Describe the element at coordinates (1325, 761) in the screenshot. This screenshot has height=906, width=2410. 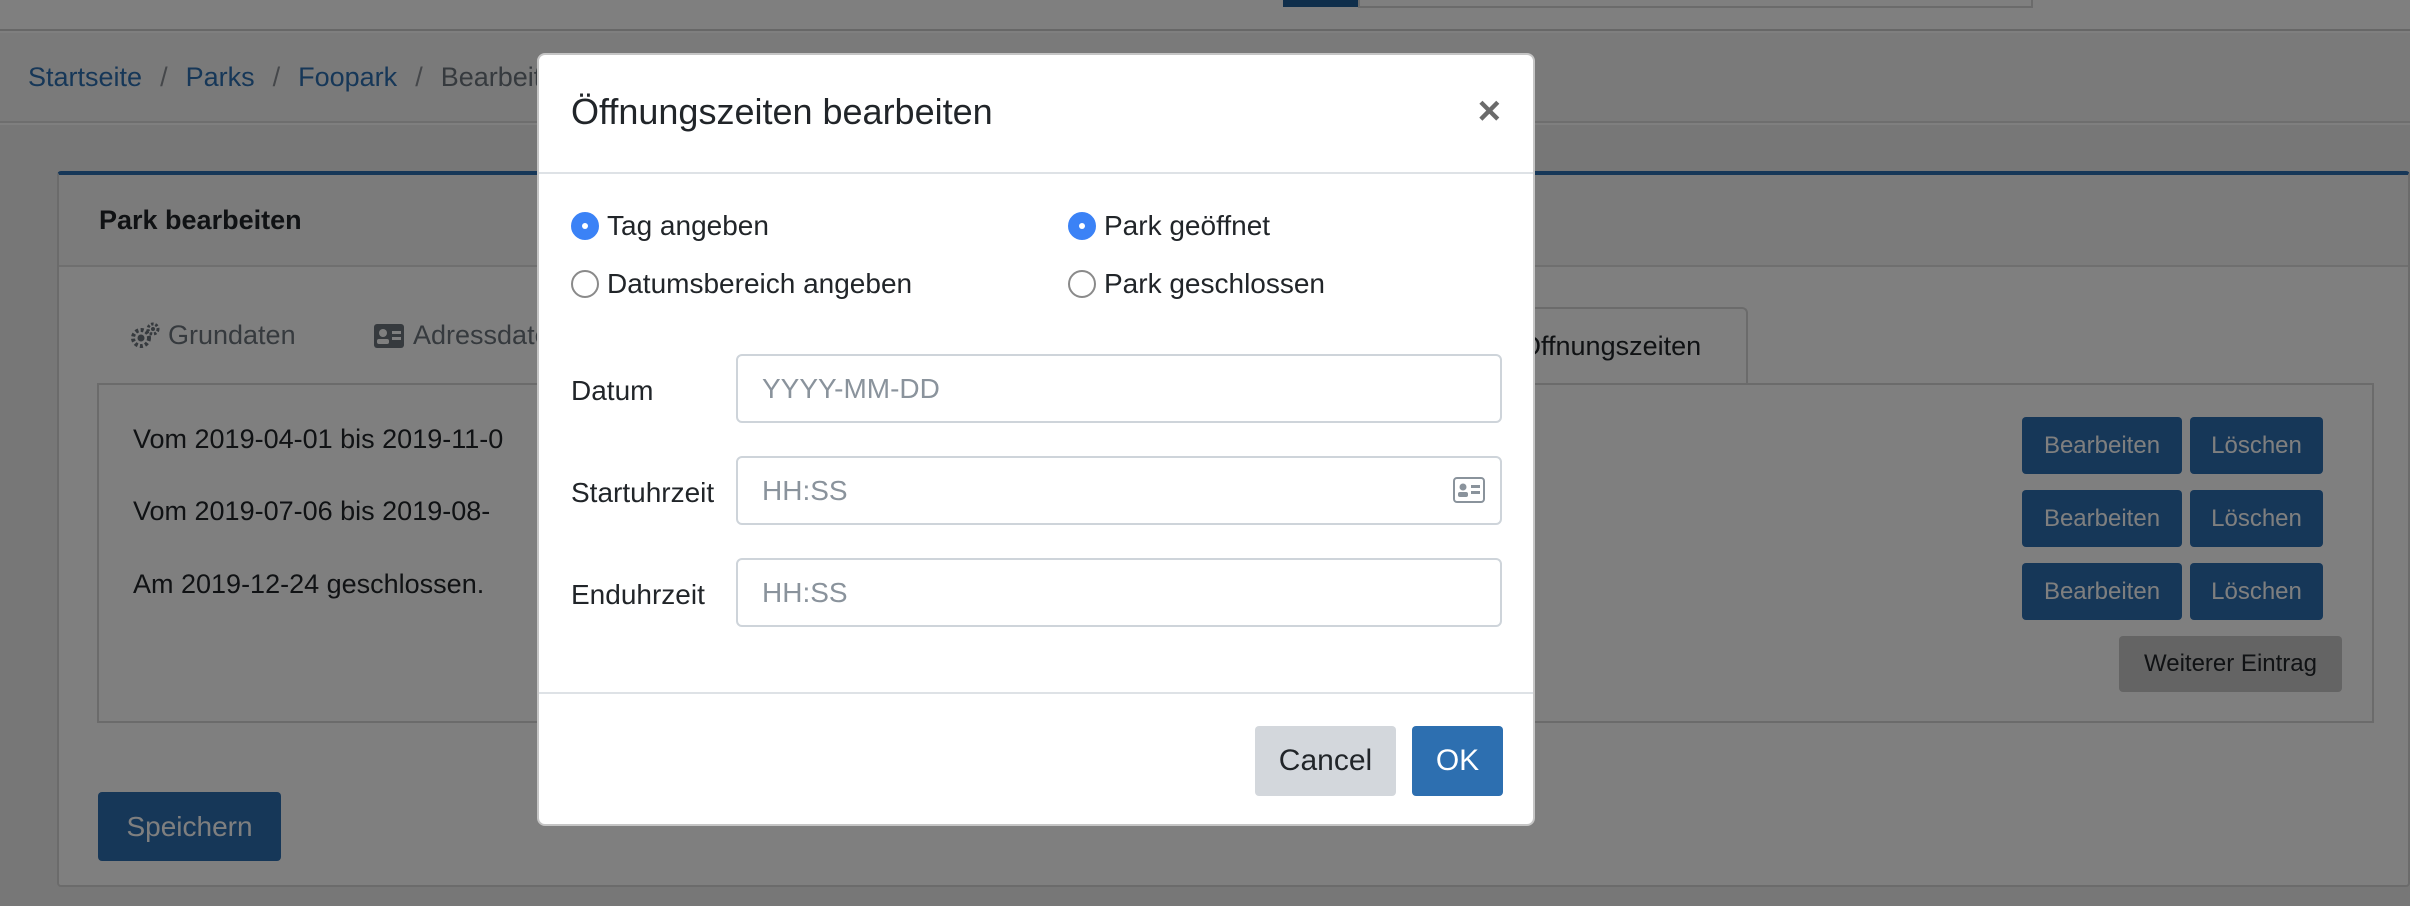
I see `cancel-button: Cancel` at that location.